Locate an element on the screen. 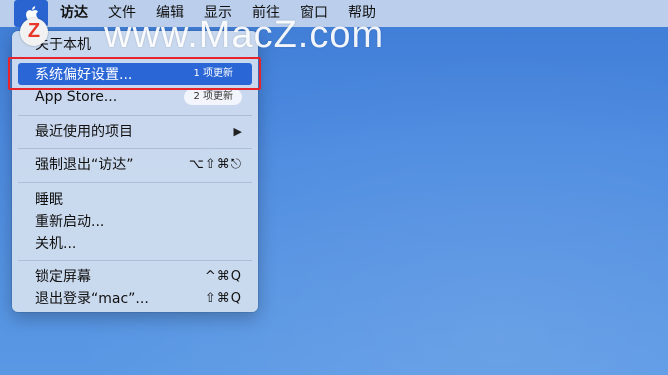 The image size is (668, 375). lock-screen-label: 锁定屏幕 is located at coordinates (63, 277).